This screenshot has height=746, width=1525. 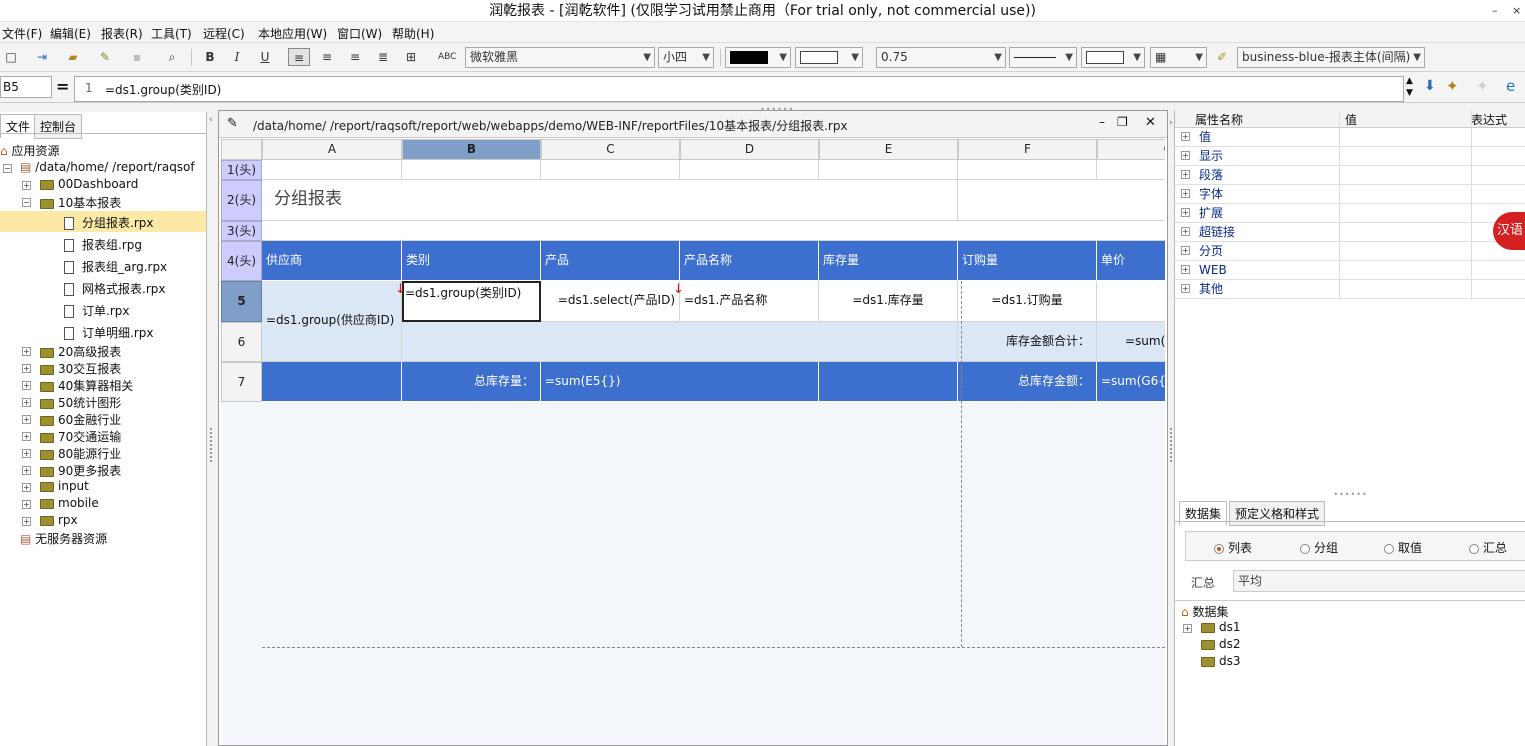 I want to click on open-remote-icon: ⇥, so click(x=42, y=57).